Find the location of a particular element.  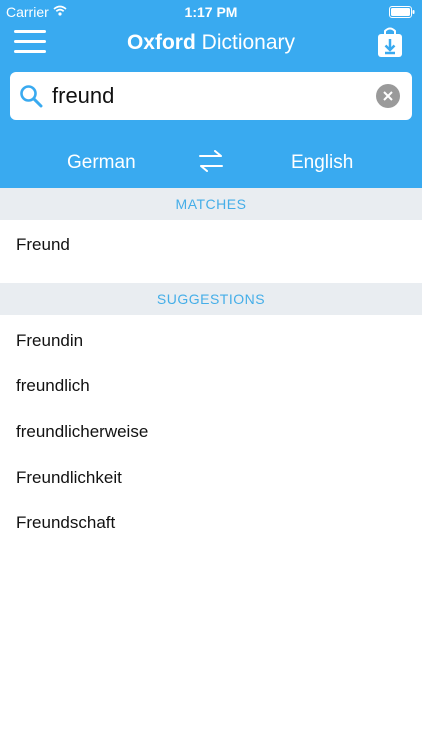

source-language-button: German is located at coordinates (101, 163).